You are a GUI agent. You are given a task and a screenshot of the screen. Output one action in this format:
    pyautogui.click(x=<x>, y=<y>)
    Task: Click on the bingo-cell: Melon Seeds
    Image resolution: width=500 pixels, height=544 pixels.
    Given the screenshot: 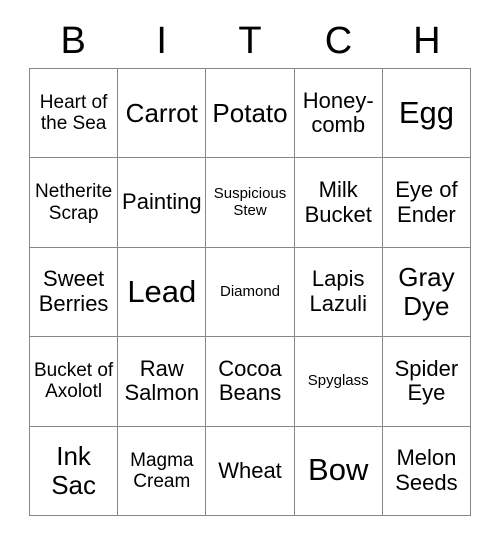 What is the action you would take?
    pyautogui.click(x=427, y=471)
    